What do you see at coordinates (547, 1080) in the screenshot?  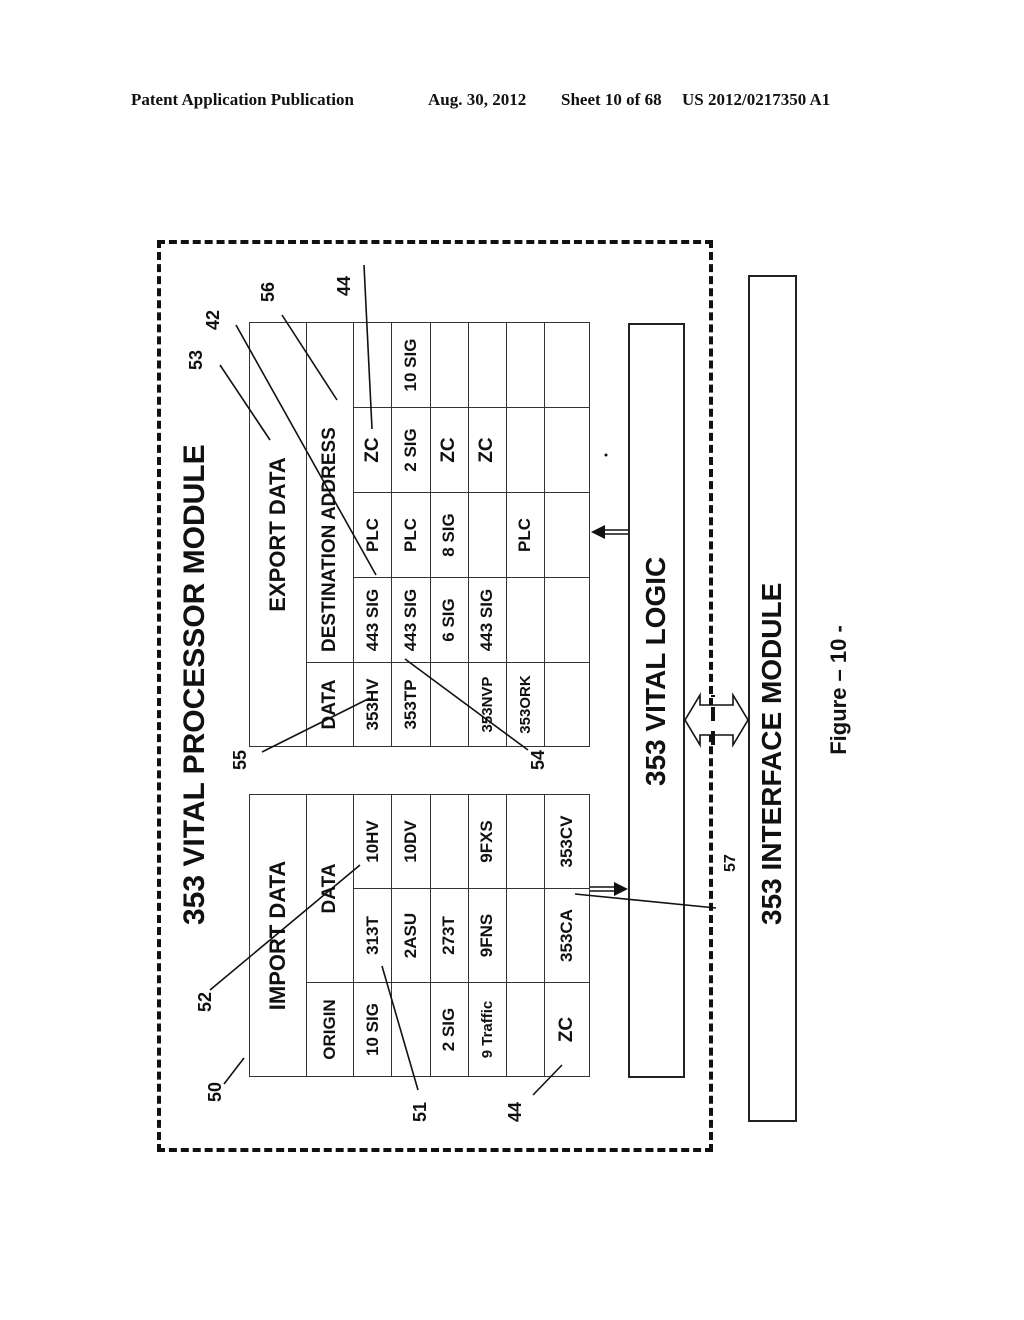 I see `leader-line-44-bottom` at bounding box center [547, 1080].